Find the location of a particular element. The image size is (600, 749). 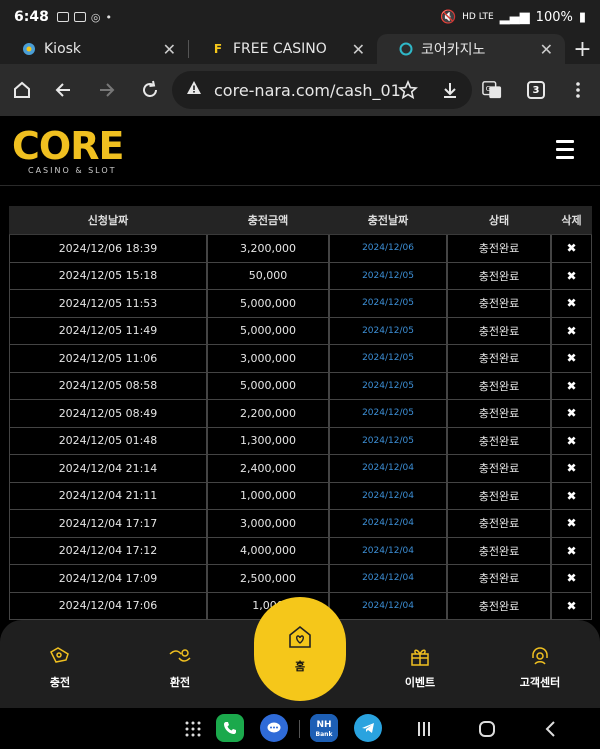

header-charge-amount: 충전금액 is located at coordinates (268, 220).